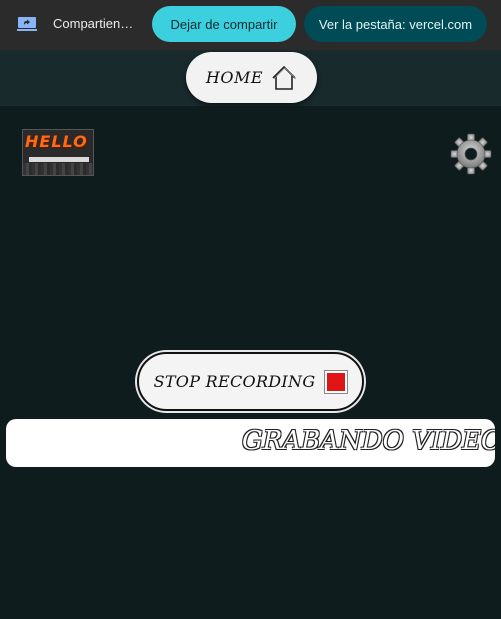  What do you see at coordinates (27, 24) in the screenshot?
I see `screen-share-icon` at bounding box center [27, 24].